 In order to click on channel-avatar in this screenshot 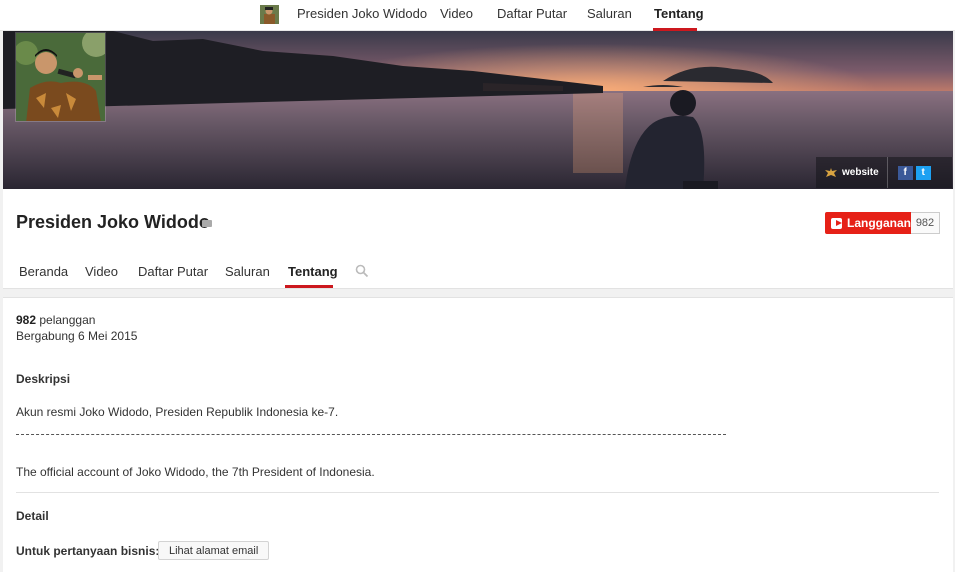, I will do `click(60, 77)`.